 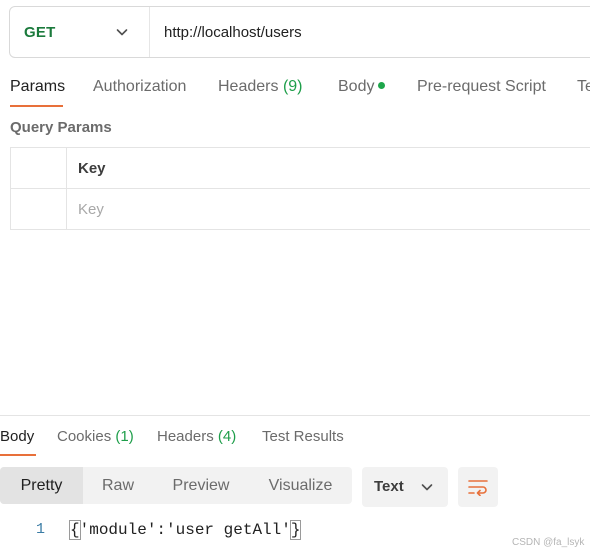 What do you see at coordinates (300, 209) in the screenshot?
I see `table-row: Key` at bounding box center [300, 209].